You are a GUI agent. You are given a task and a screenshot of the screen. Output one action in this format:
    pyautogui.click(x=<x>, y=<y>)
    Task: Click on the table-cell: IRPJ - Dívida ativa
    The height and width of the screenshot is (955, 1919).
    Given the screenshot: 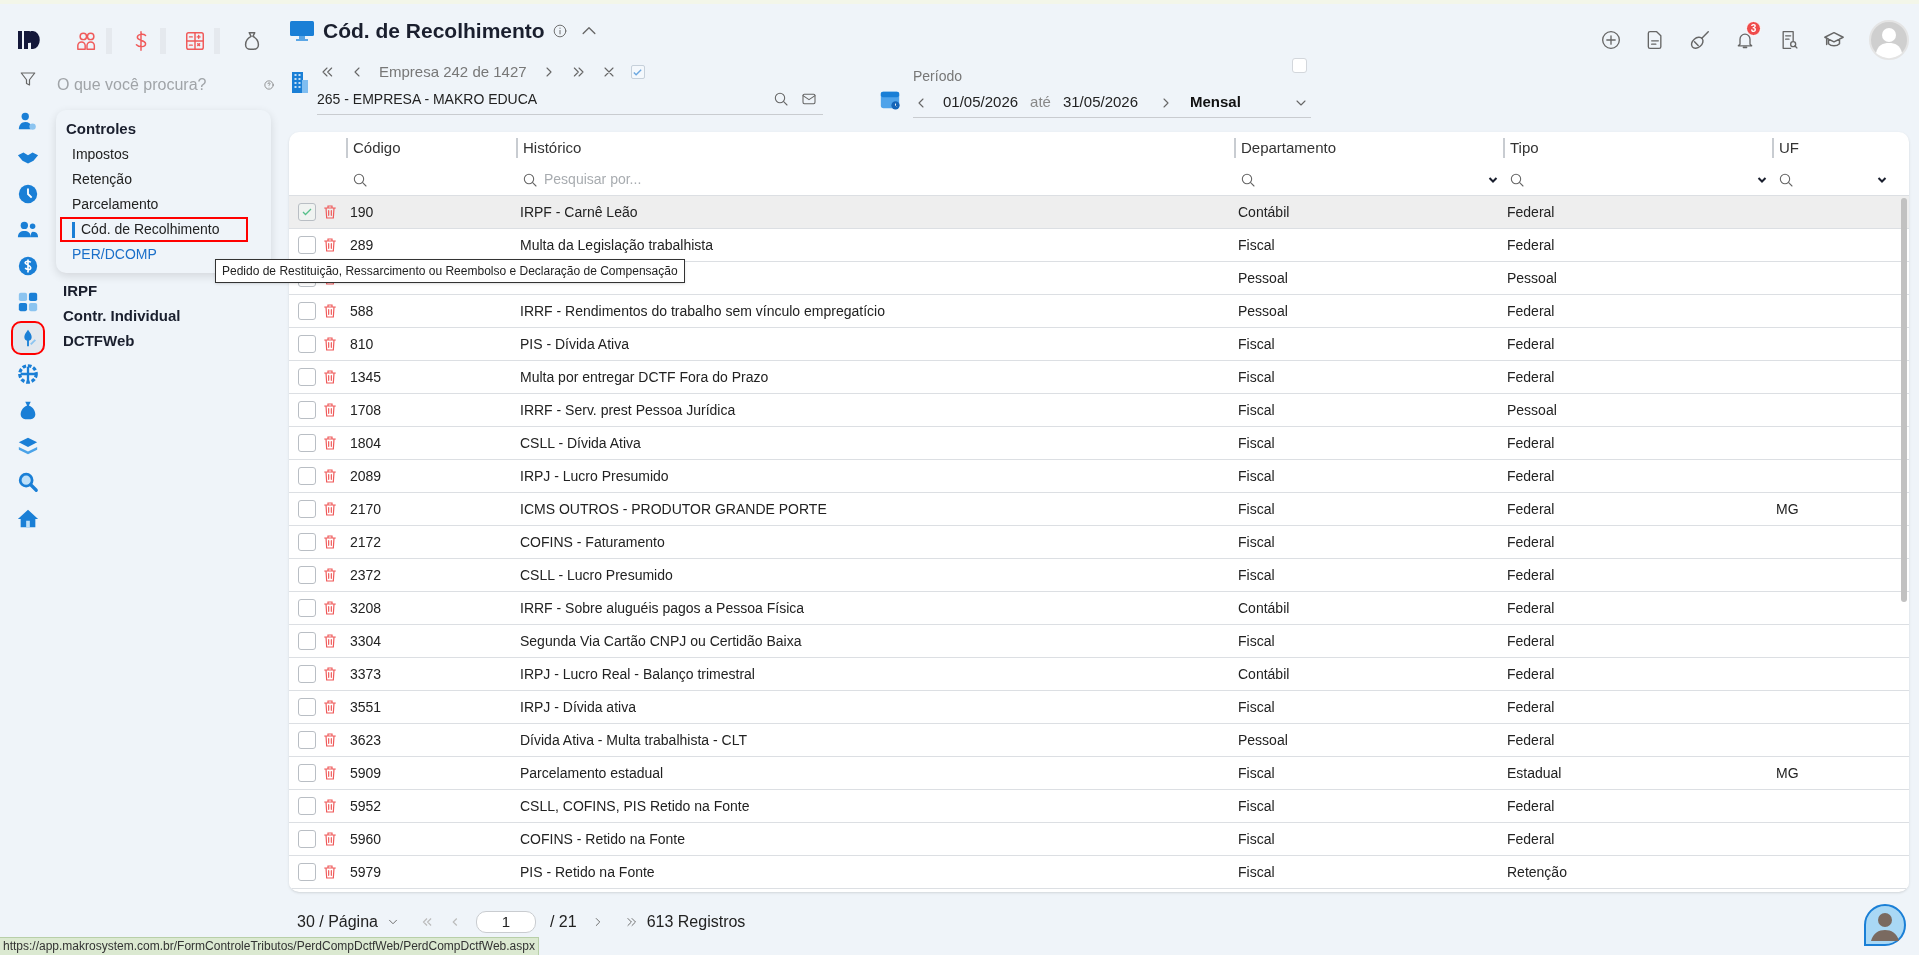 What is the action you would take?
    pyautogui.click(x=578, y=706)
    